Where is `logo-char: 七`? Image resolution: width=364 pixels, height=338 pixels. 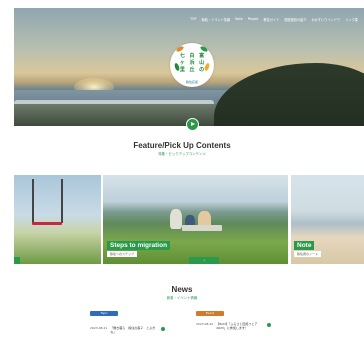
logo-char: 七 is located at coordinates (182, 56).